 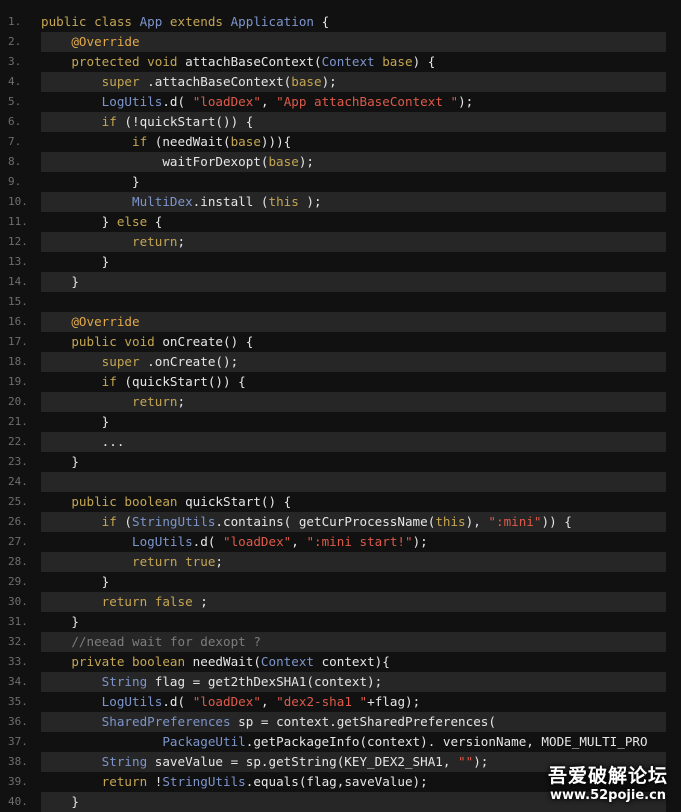 I want to click on code-text: return;, so click(x=353, y=242).